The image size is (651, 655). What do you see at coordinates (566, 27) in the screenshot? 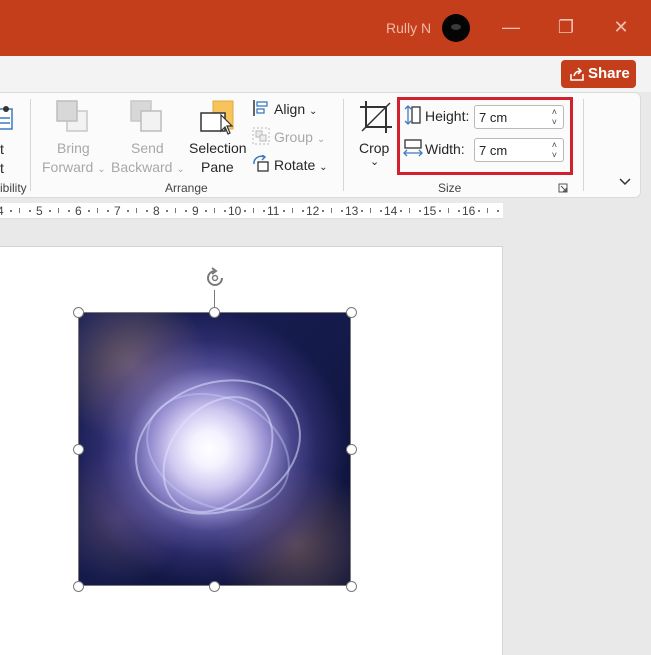
I see `restore-button: ❐` at bounding box center [566, 27].